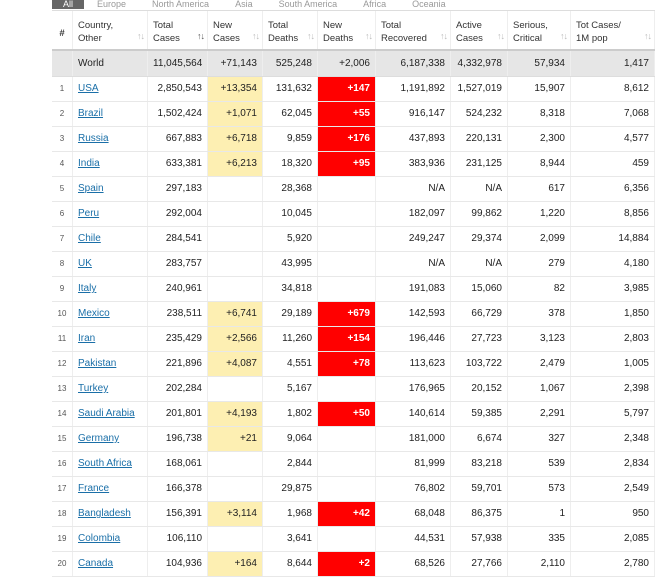 The height and width of the screenshot is (580, 655). What do you see at coordinates (99, 538) in the screenshot?
I see `country-link: Colombia` at bounding box center [99, 538].